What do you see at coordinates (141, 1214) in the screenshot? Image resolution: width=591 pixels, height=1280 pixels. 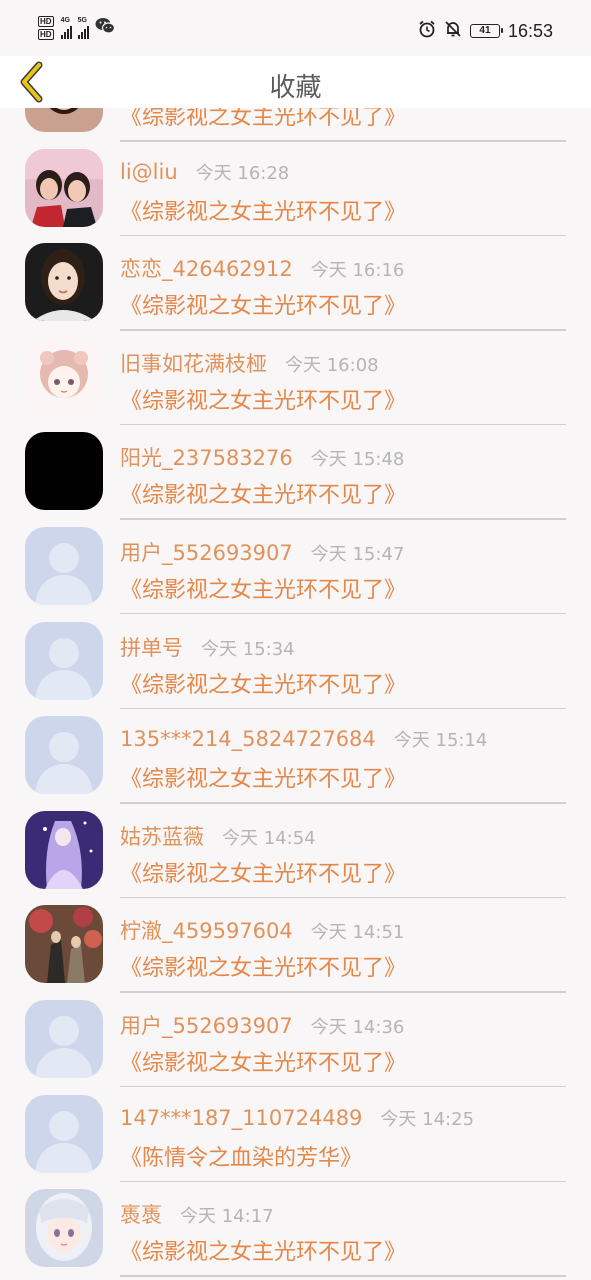 I see `username: 褭褭` at bounding box center [141, 1214].